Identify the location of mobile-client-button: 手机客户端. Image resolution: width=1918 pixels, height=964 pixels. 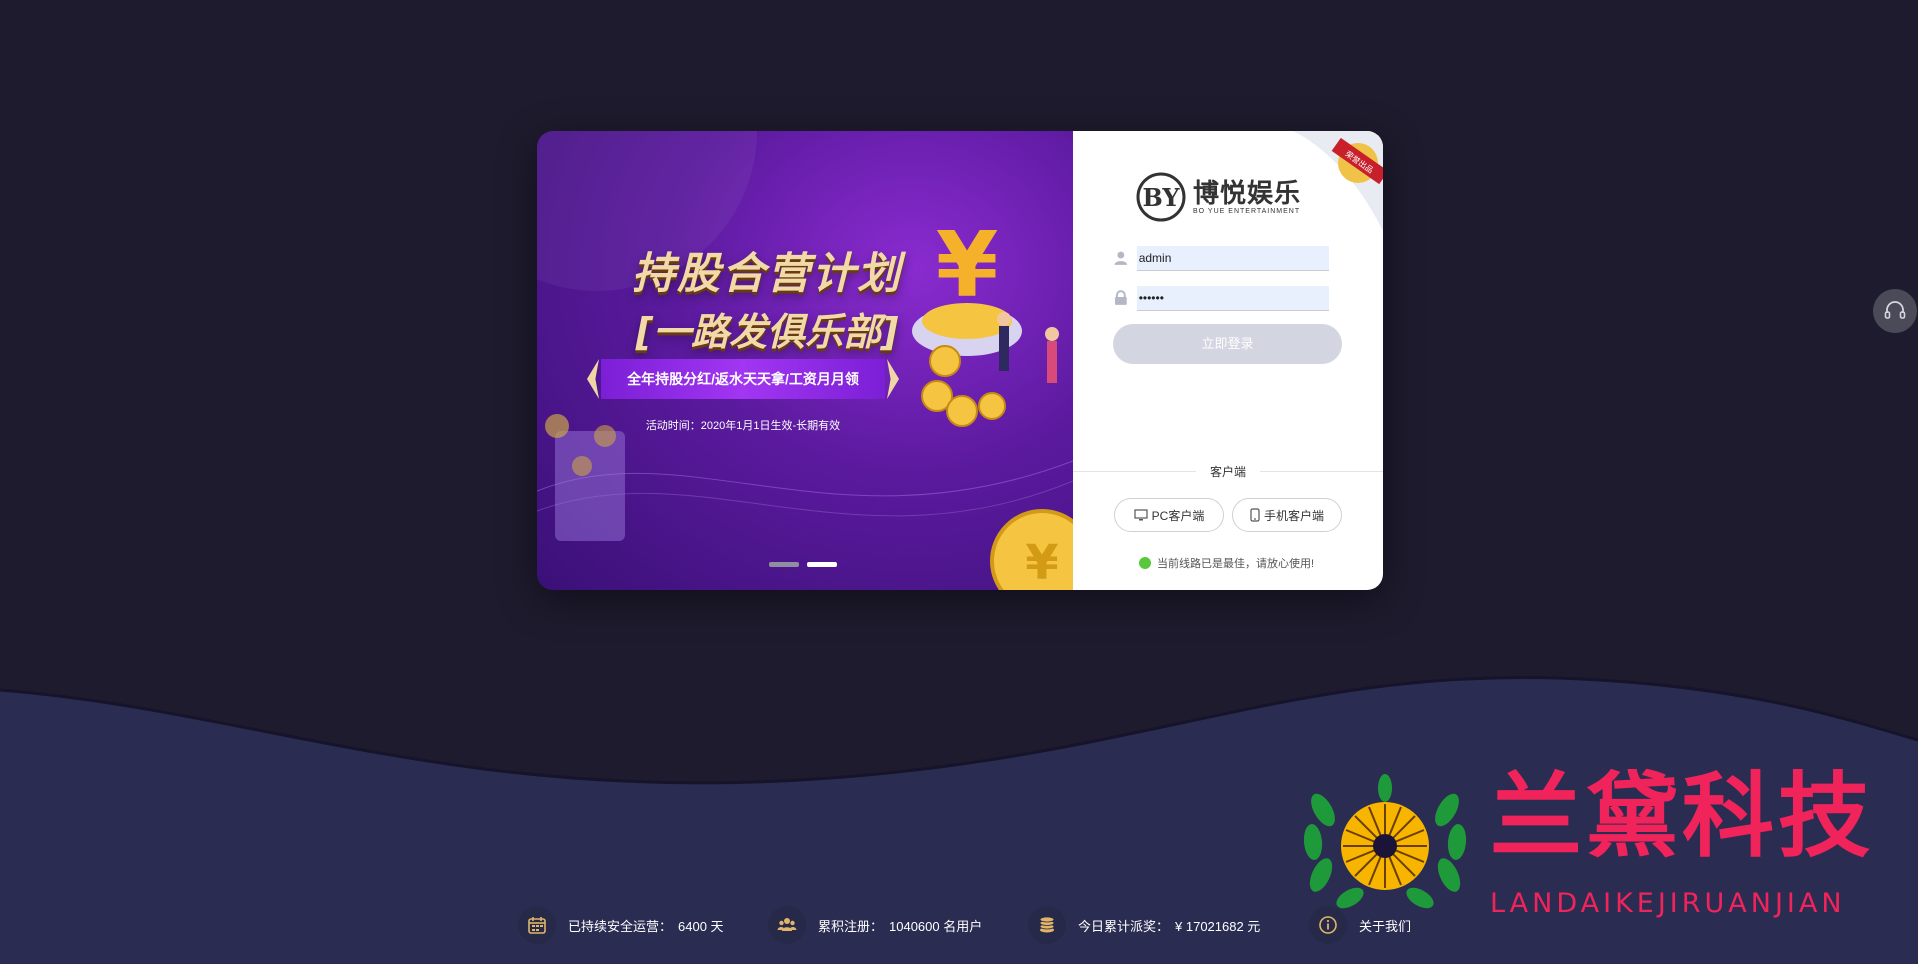
(1287, 515).